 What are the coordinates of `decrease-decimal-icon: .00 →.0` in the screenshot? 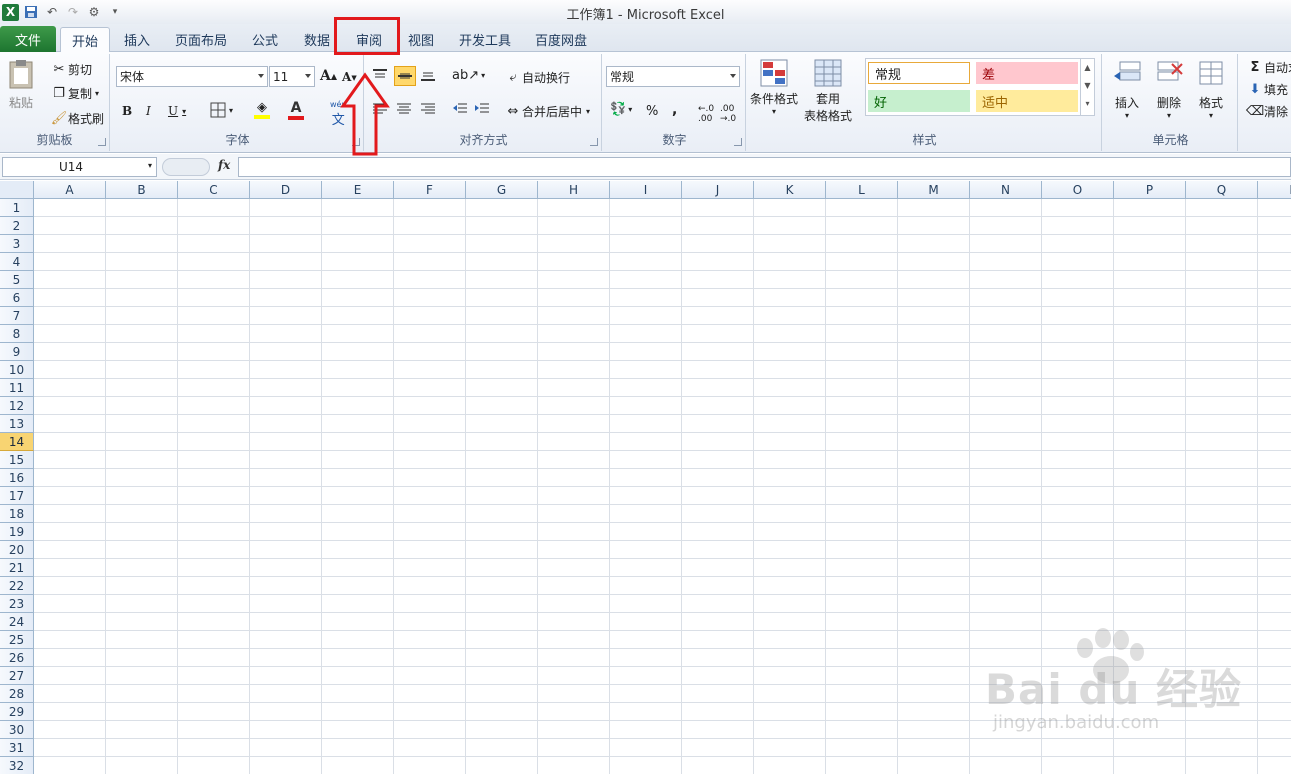 It's located at (728, 114).